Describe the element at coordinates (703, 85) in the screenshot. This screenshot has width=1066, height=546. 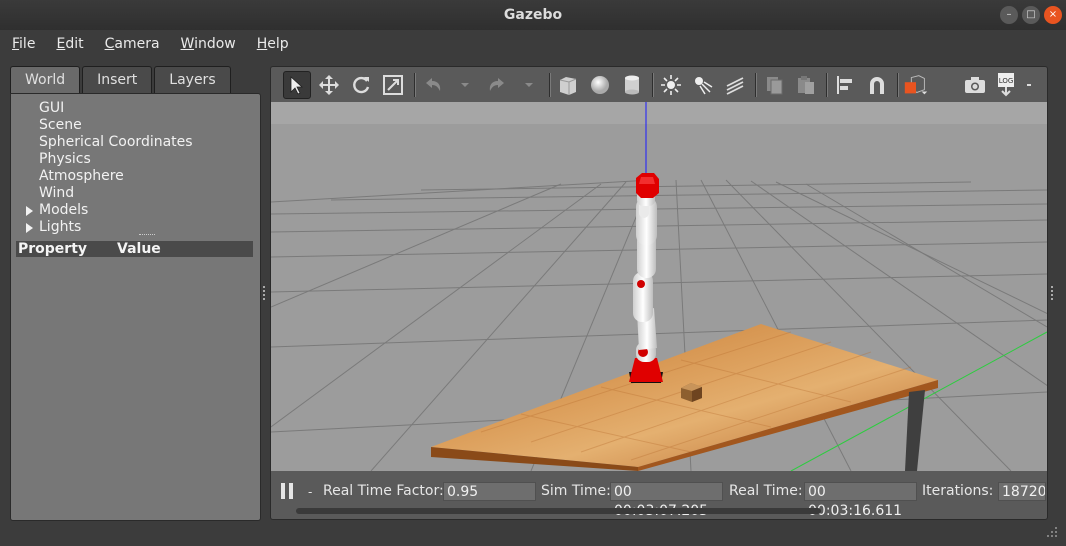
I see `spot-light-icon` at that location.